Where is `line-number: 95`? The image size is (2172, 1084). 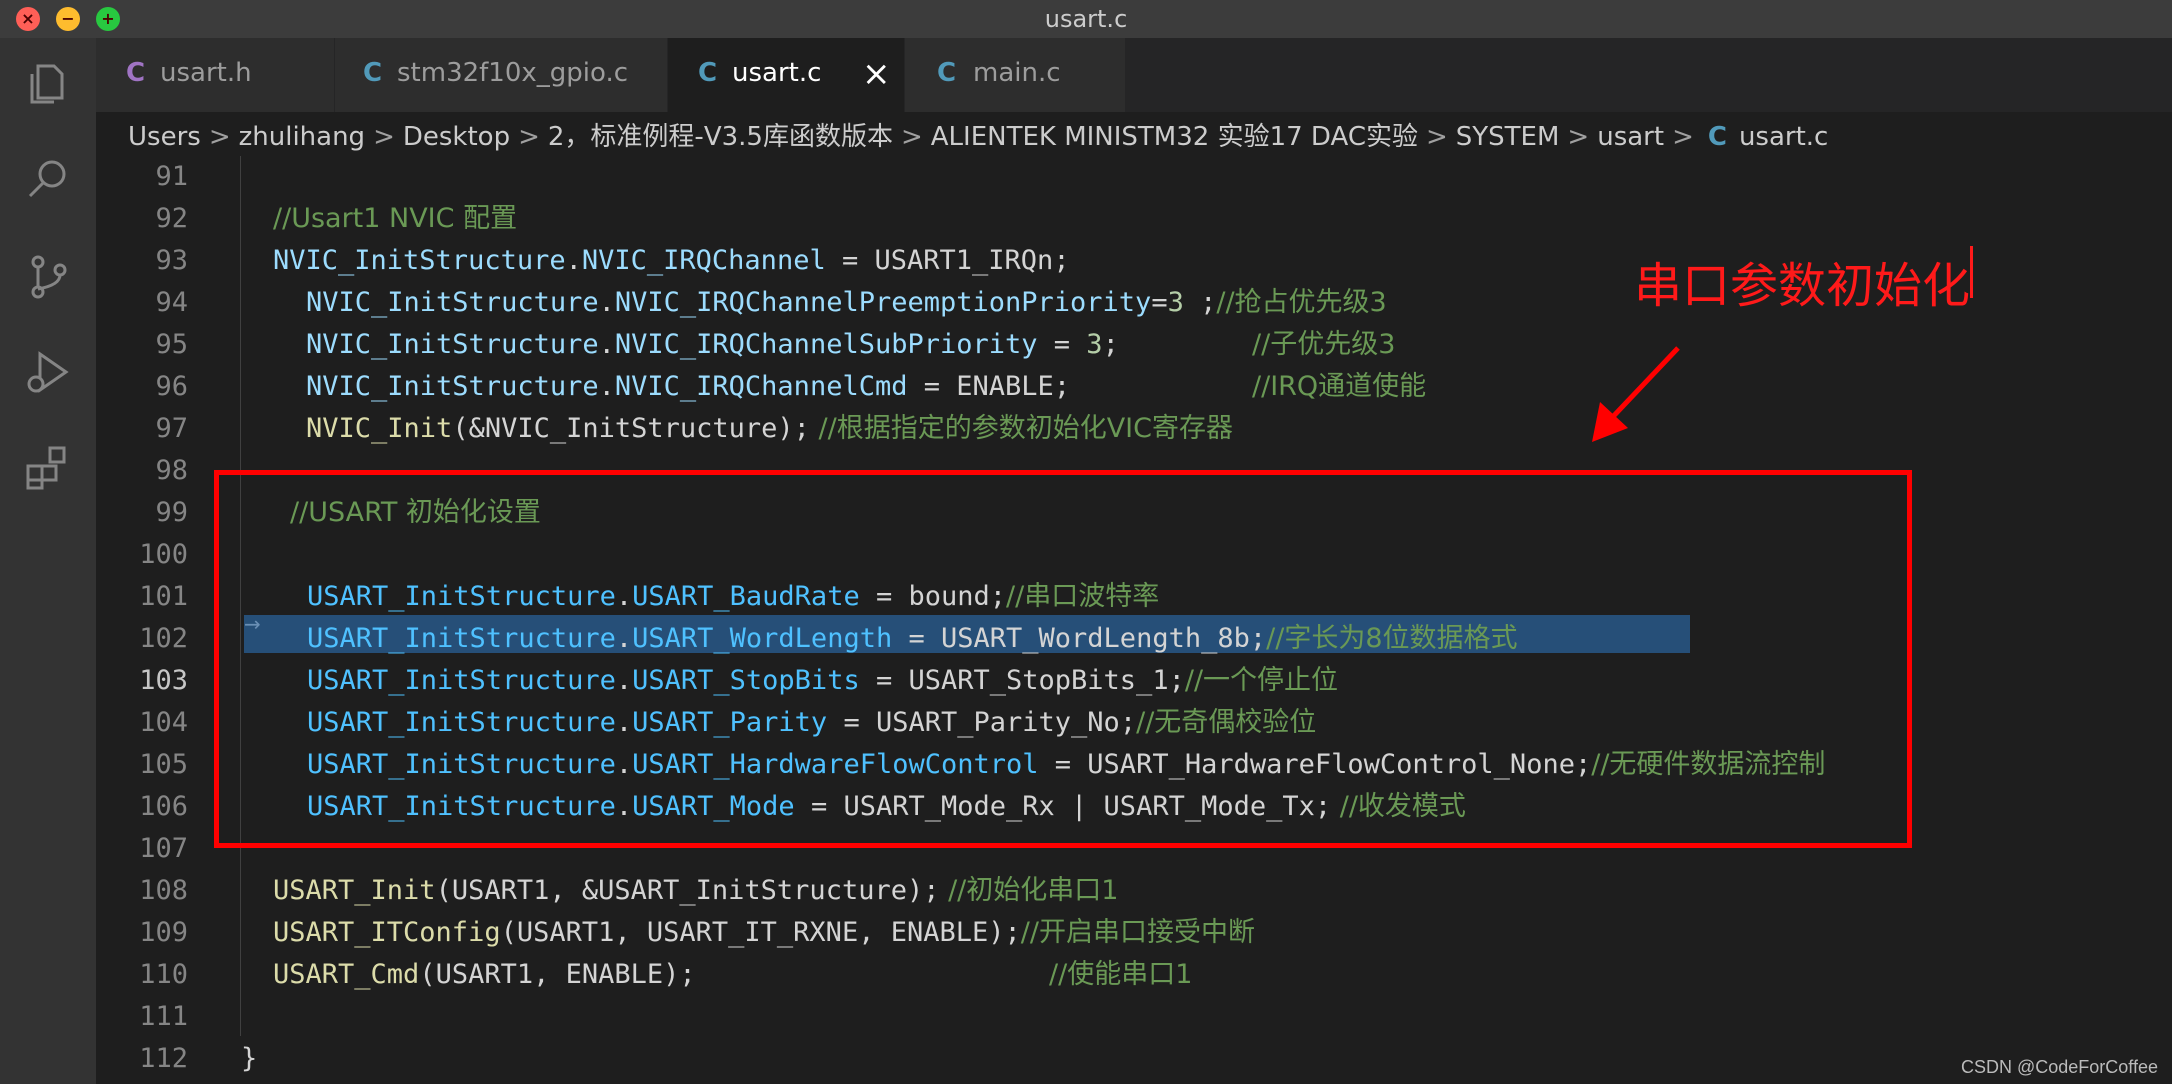
line-number: 95 is located at coordinates (171, 344).